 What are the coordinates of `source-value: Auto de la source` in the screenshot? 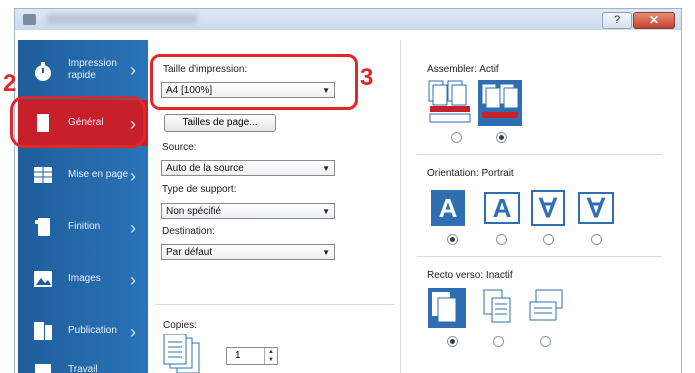 It's located at (205, 168).